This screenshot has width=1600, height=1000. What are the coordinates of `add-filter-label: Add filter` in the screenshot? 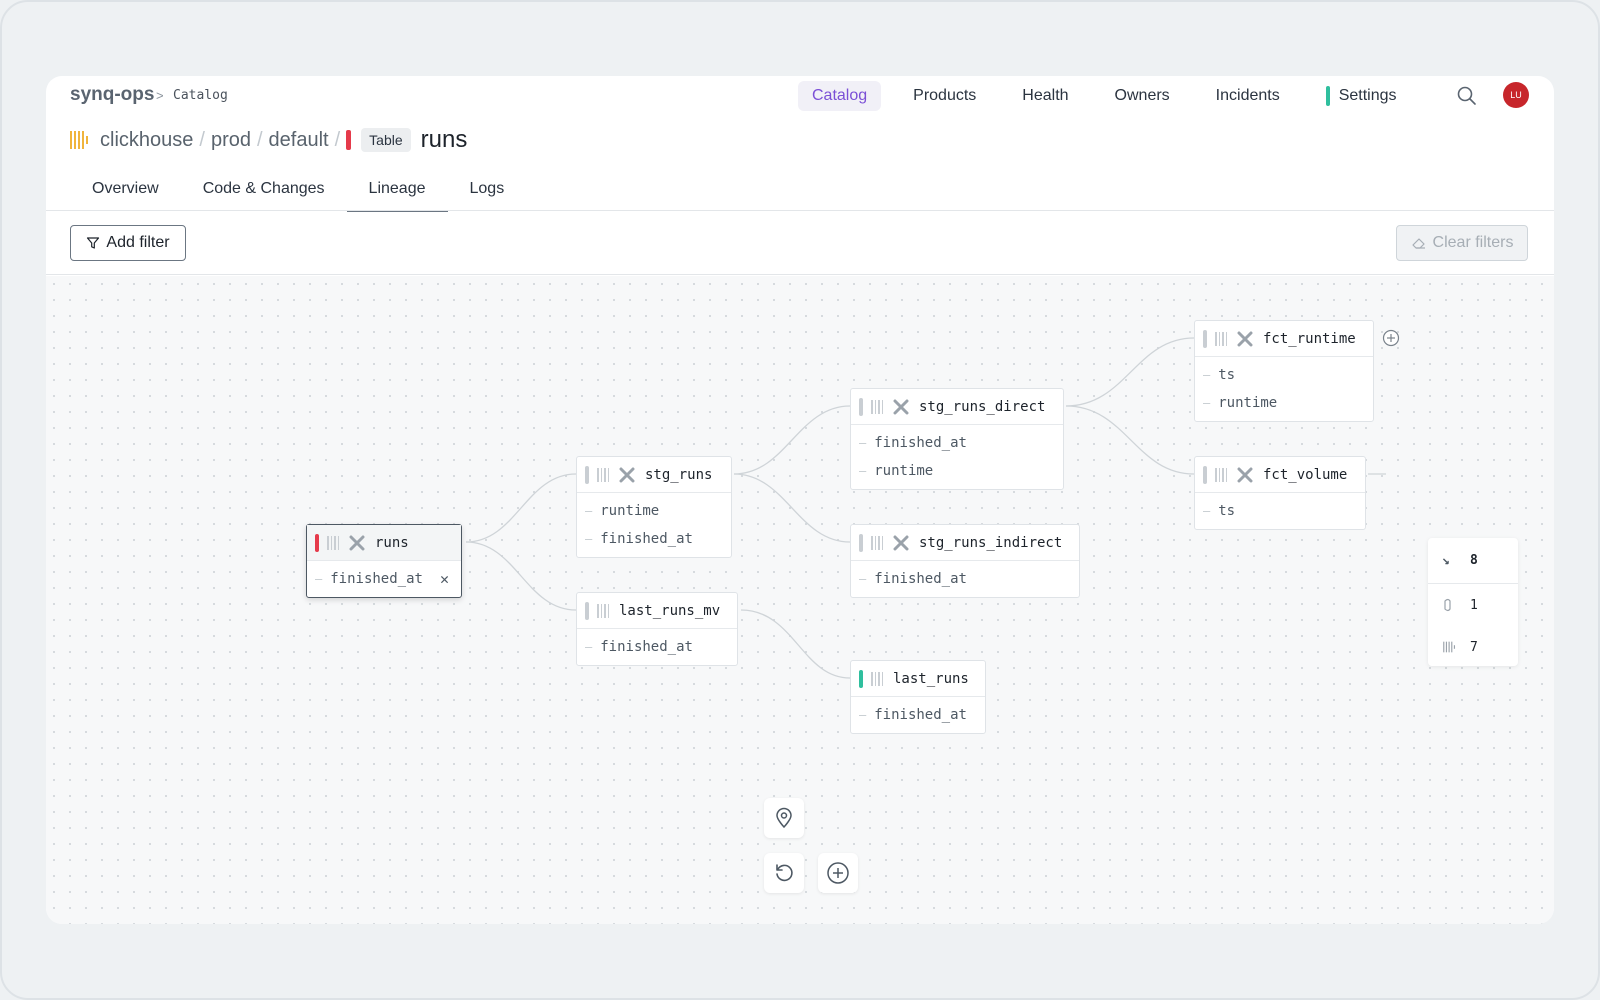 It's located at (138, 242).